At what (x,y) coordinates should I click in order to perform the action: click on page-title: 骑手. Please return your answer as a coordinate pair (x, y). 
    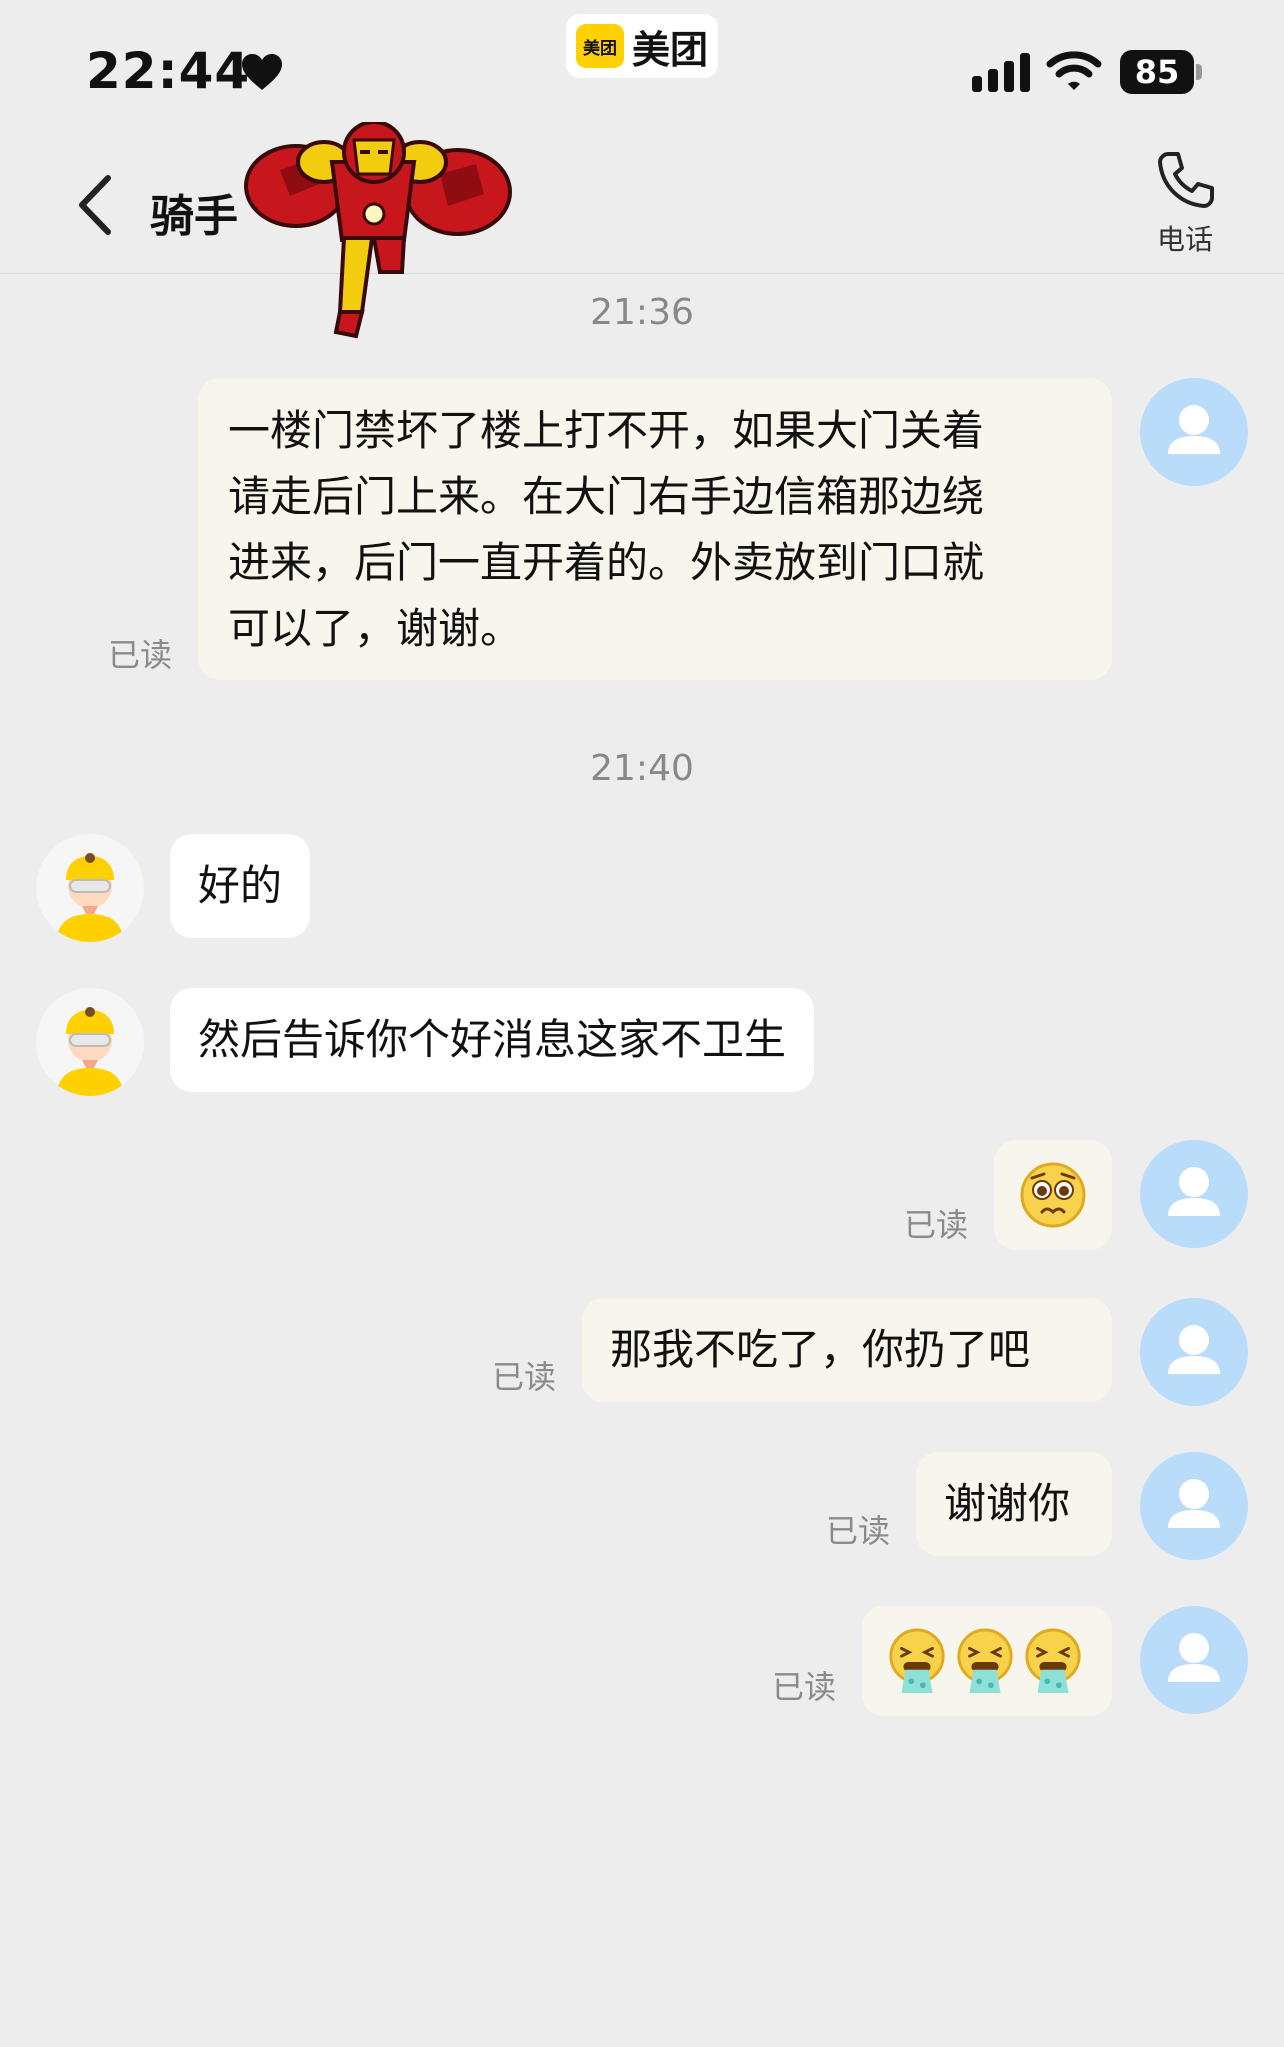
    Looking at the image, I should click on (194, 216).